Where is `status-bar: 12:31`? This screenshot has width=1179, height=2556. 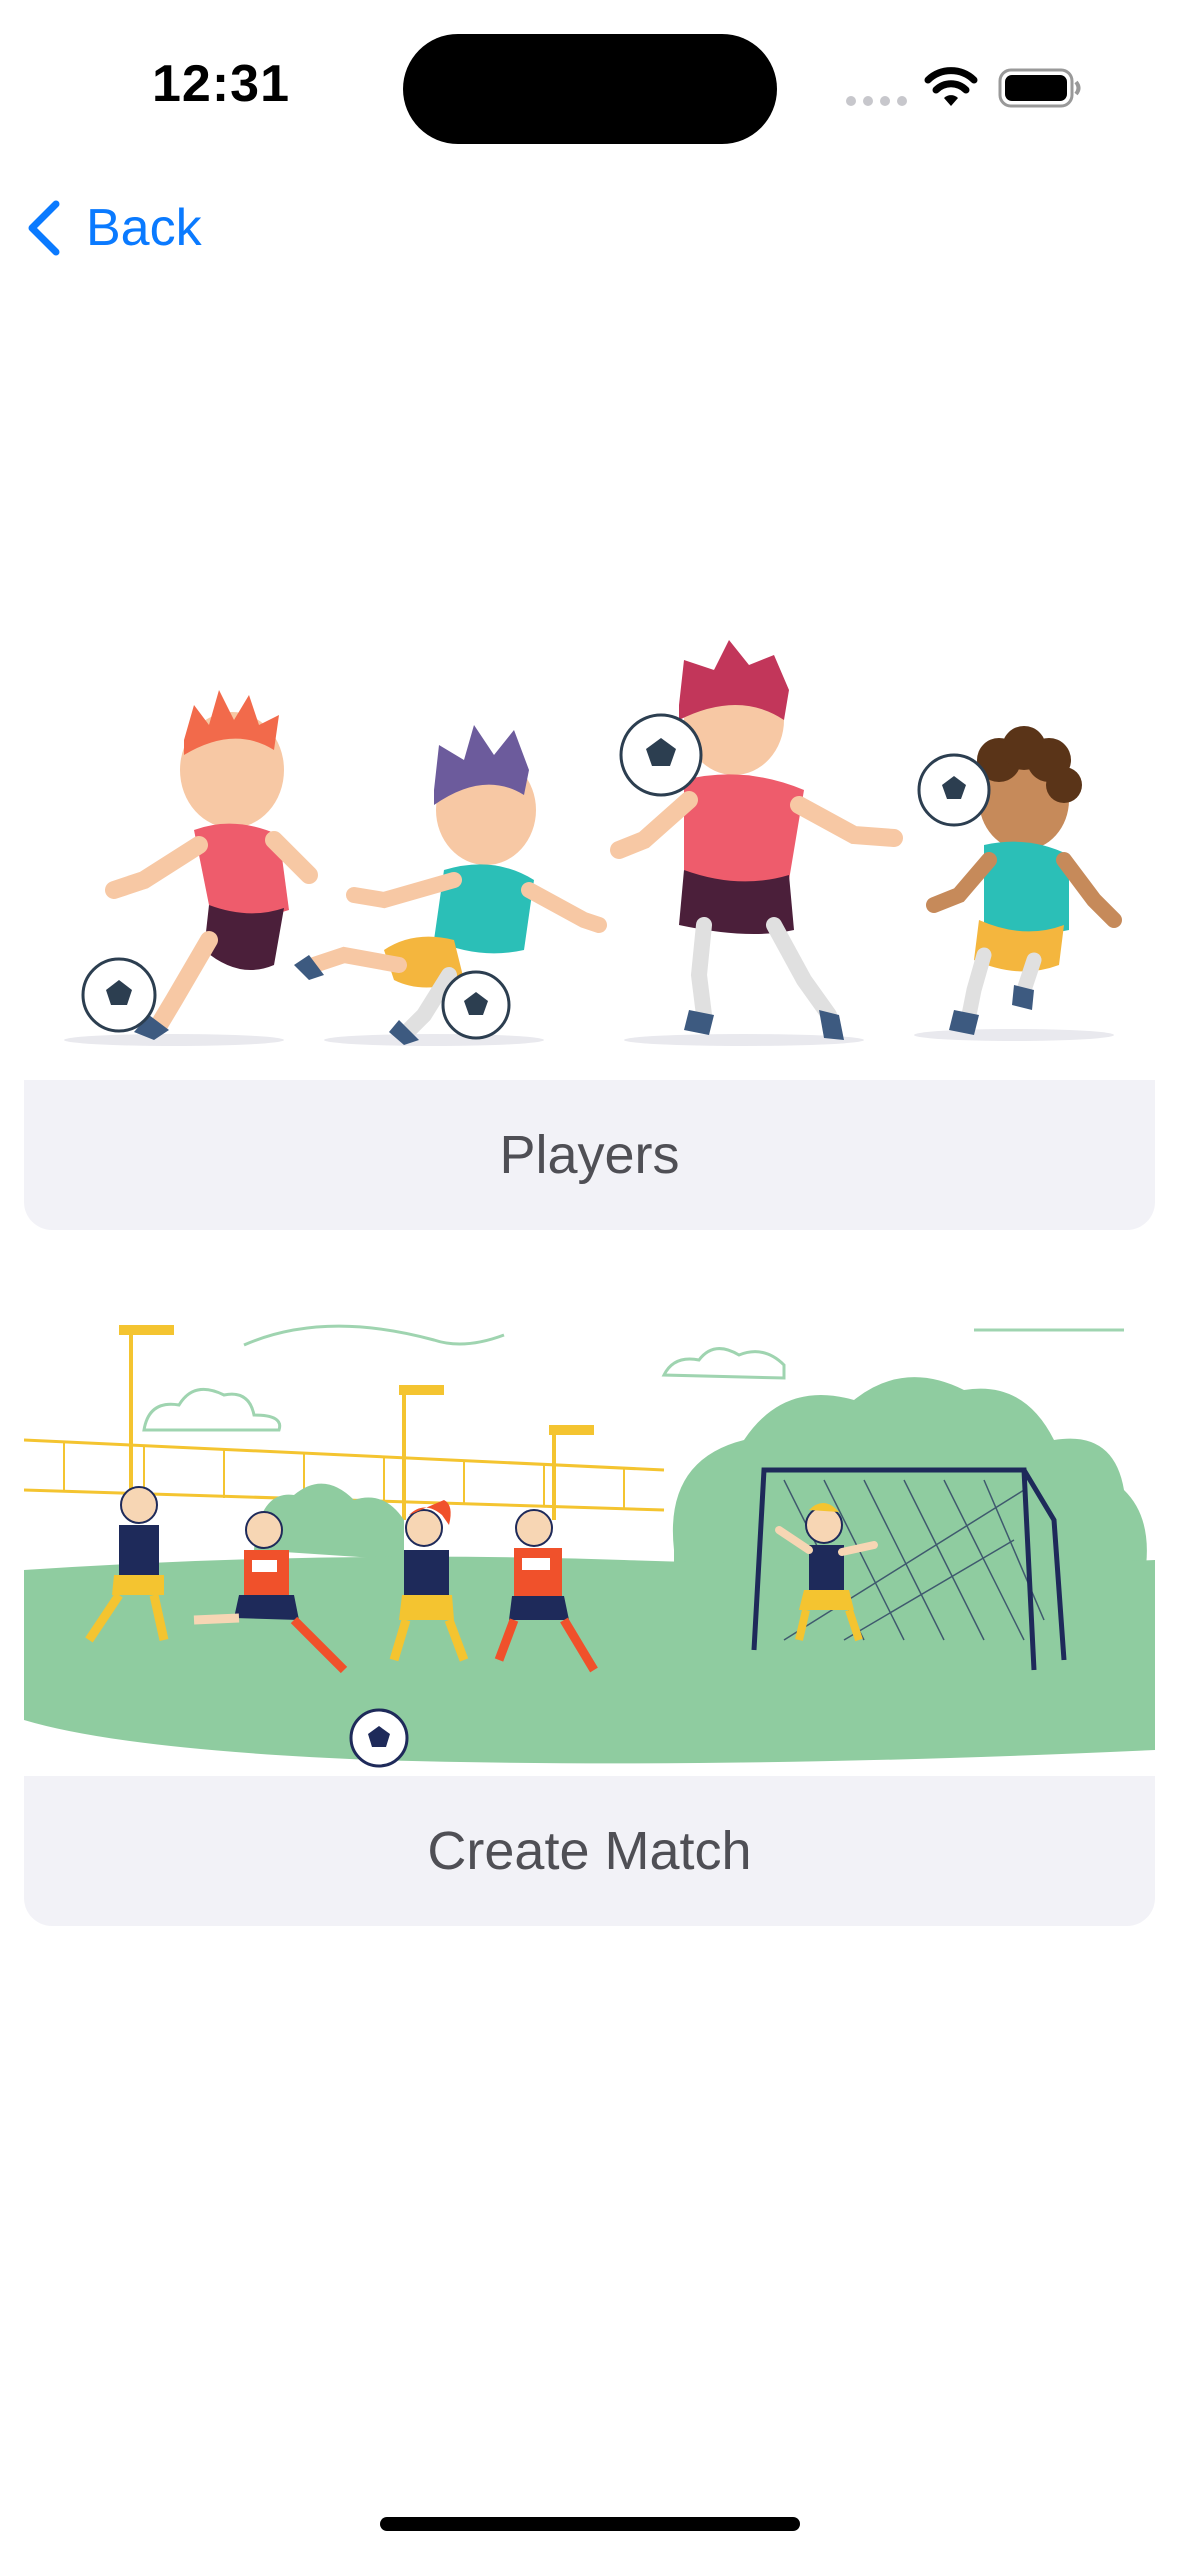 status-bar: 12:31 is located at coordinates (589, 85).